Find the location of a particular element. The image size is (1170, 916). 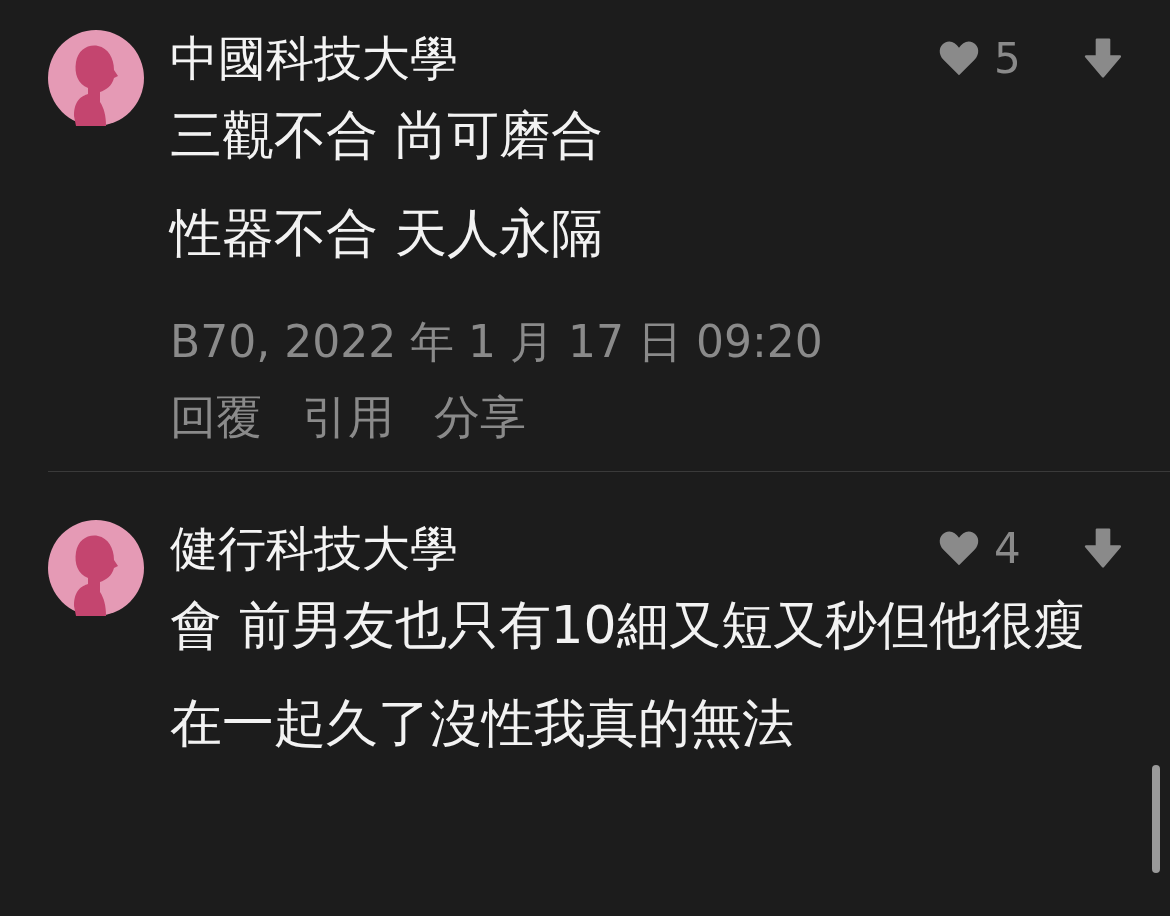

post-meta: B70, 2022 年 1 月 17 日 09:20 is located at coordinates (497, 342).